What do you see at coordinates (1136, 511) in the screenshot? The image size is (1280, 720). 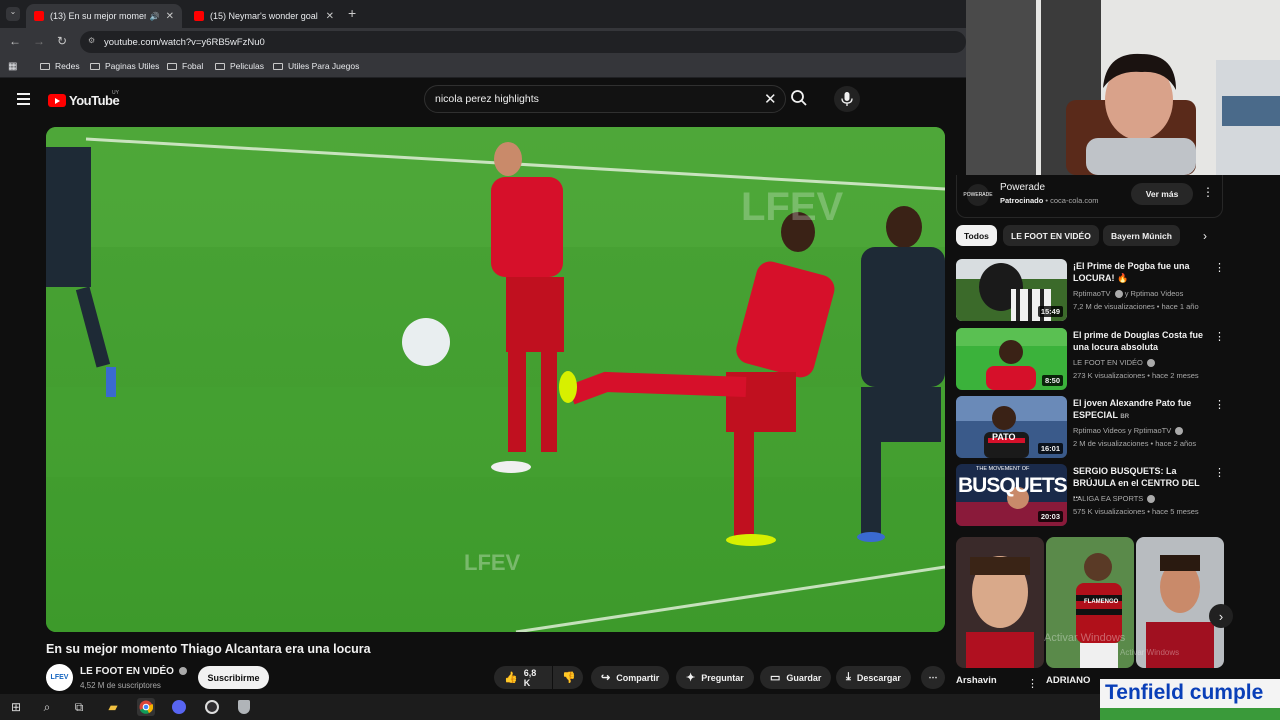 I see `rec-meta: 575 K visualizaciones • hace 5 meses` at bounding box center [1136, 511].